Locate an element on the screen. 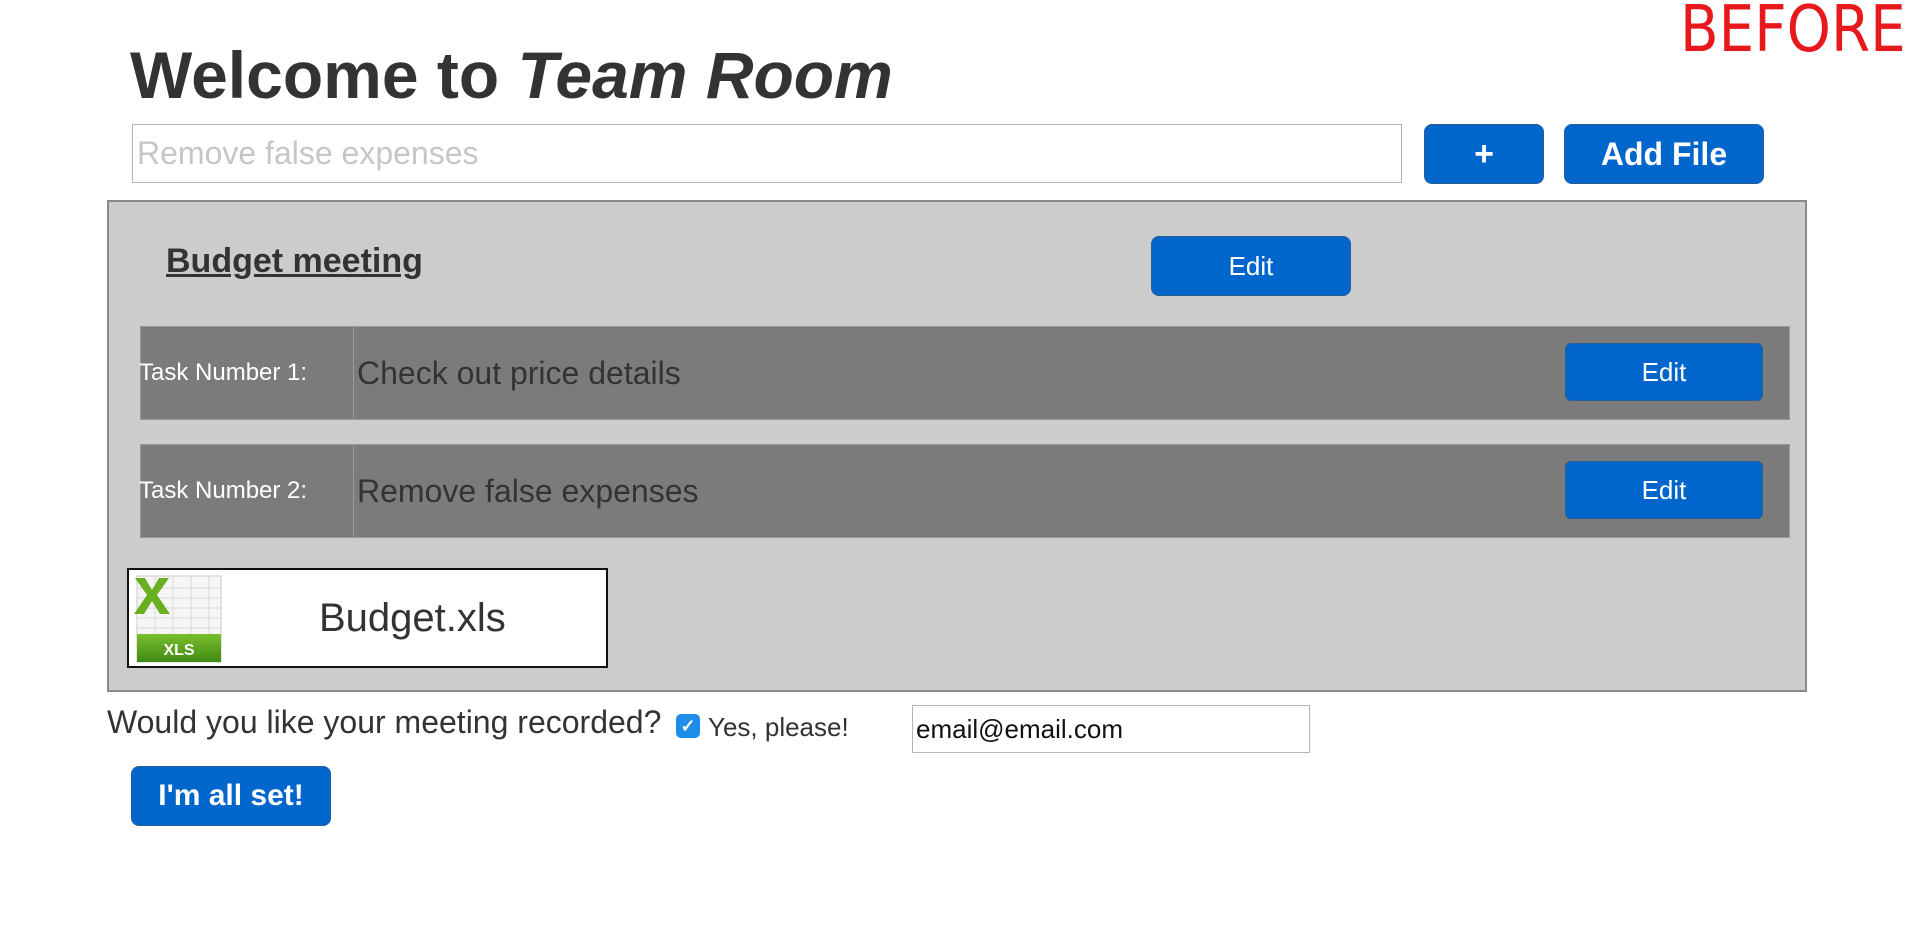  edit-task-1-button: Edit is located at coordinates (1664, 372).